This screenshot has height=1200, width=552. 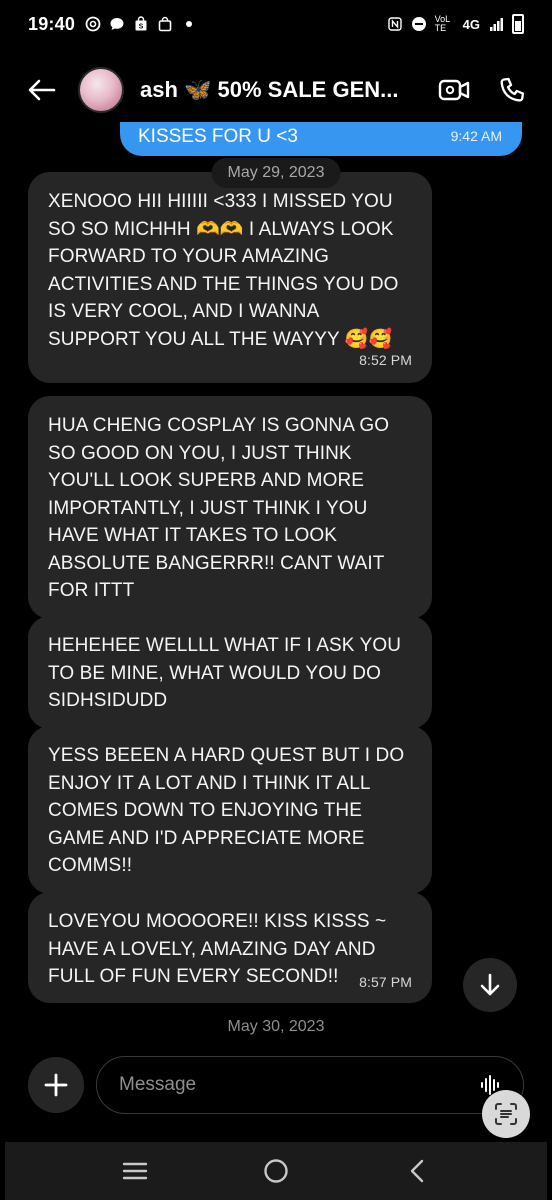 I want to click on avatar, so click(x=101, y=90).